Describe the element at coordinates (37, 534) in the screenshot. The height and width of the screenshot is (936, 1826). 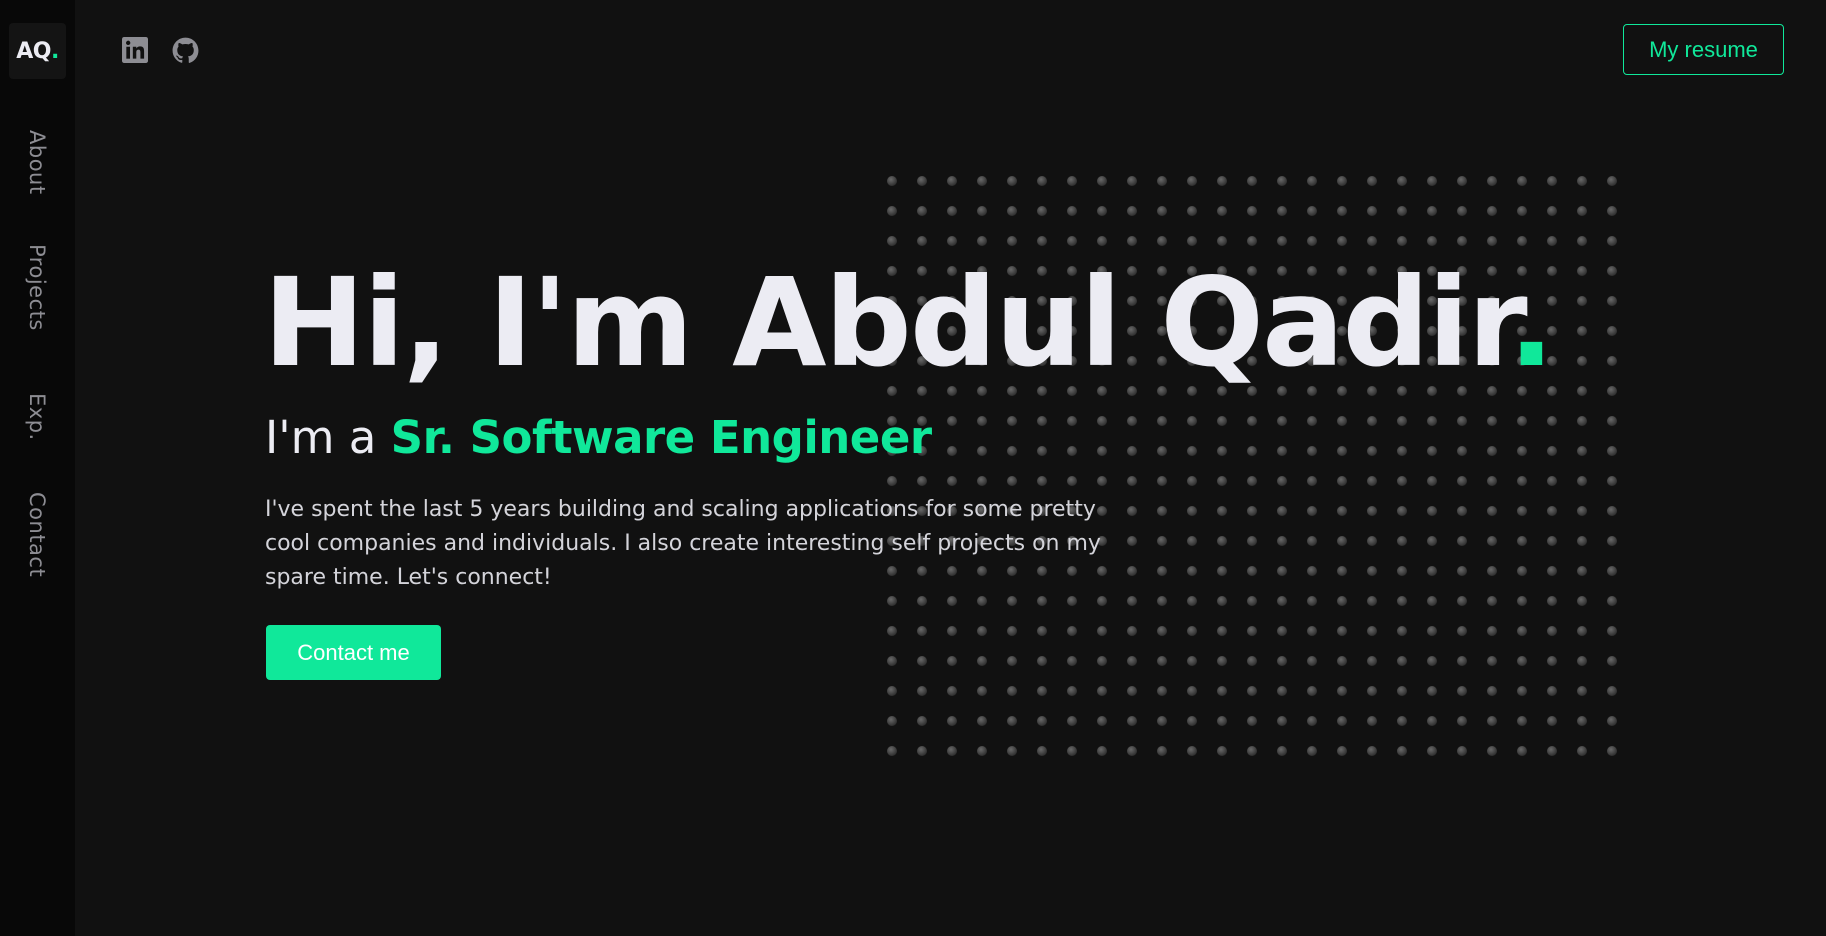
I see `nav-link-contact: Contact` at that location.